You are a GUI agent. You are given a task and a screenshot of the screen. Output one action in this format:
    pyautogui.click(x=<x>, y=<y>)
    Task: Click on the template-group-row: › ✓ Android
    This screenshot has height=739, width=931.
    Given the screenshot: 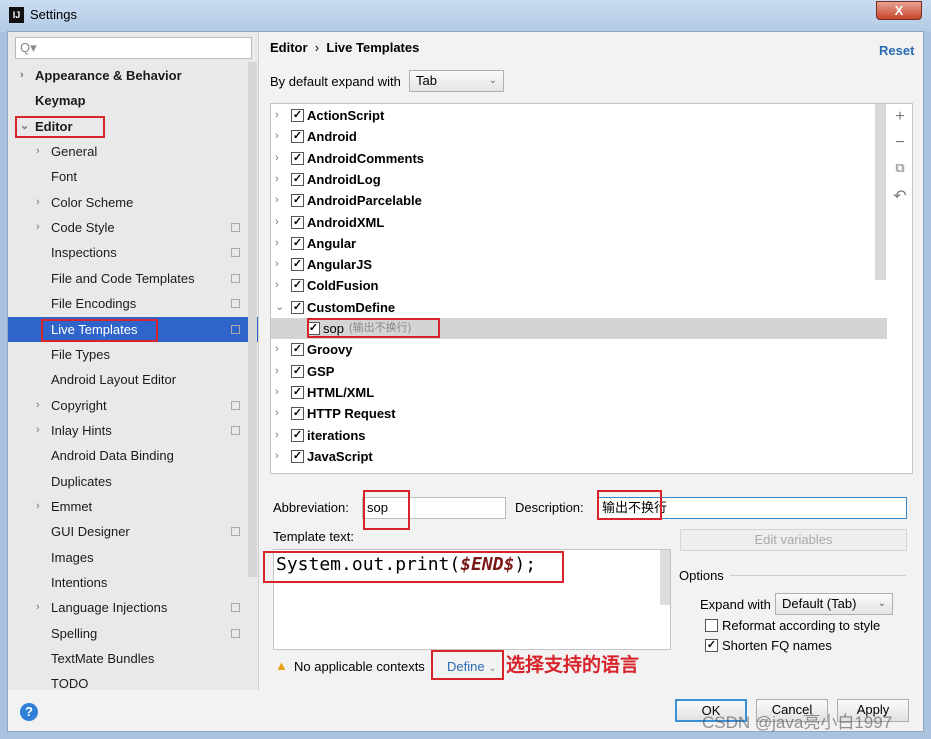 What is the action you would take?
    pyautogui.click(x=579, y=136)
    